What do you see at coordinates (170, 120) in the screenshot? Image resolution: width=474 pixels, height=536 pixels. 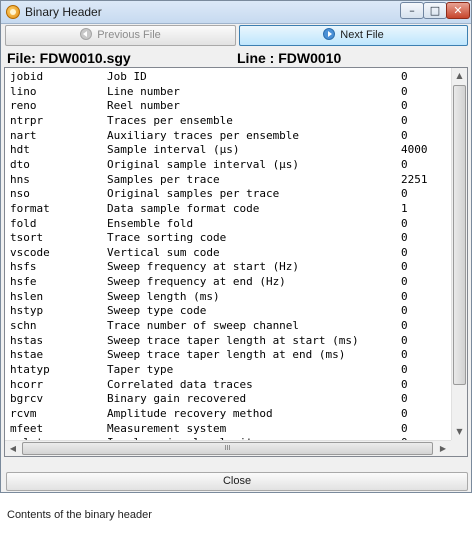 I see `row-description: Traces per ensemble` at bounding box center [170, 120].